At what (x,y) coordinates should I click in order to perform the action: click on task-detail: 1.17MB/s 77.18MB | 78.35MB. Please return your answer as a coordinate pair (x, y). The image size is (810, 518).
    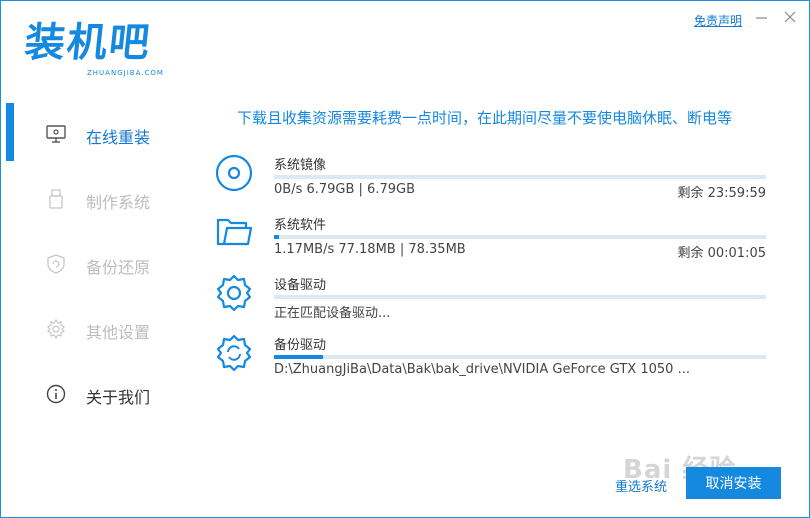
    Looking at the image, I should click on (370, 249).